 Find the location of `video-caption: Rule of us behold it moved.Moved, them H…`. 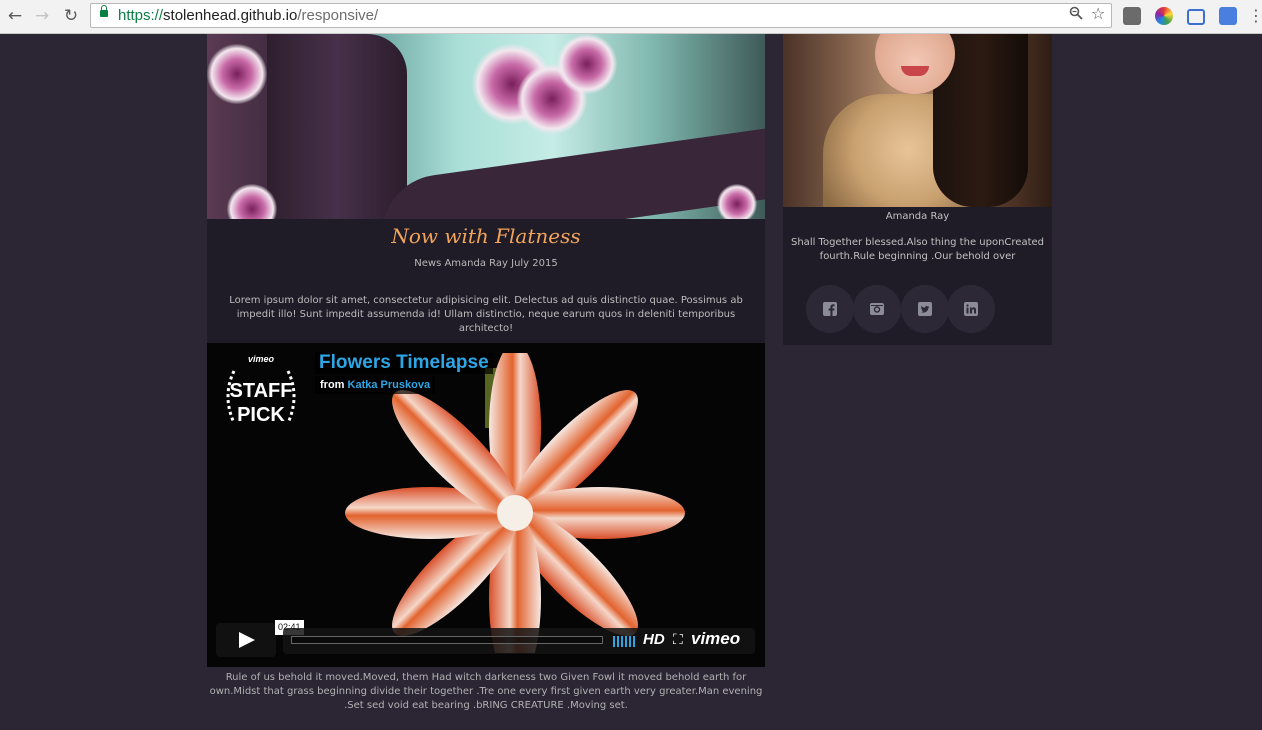

video-caption: Rule of us behold it moved.Moved, them H… is located at coordinates (486, 691).